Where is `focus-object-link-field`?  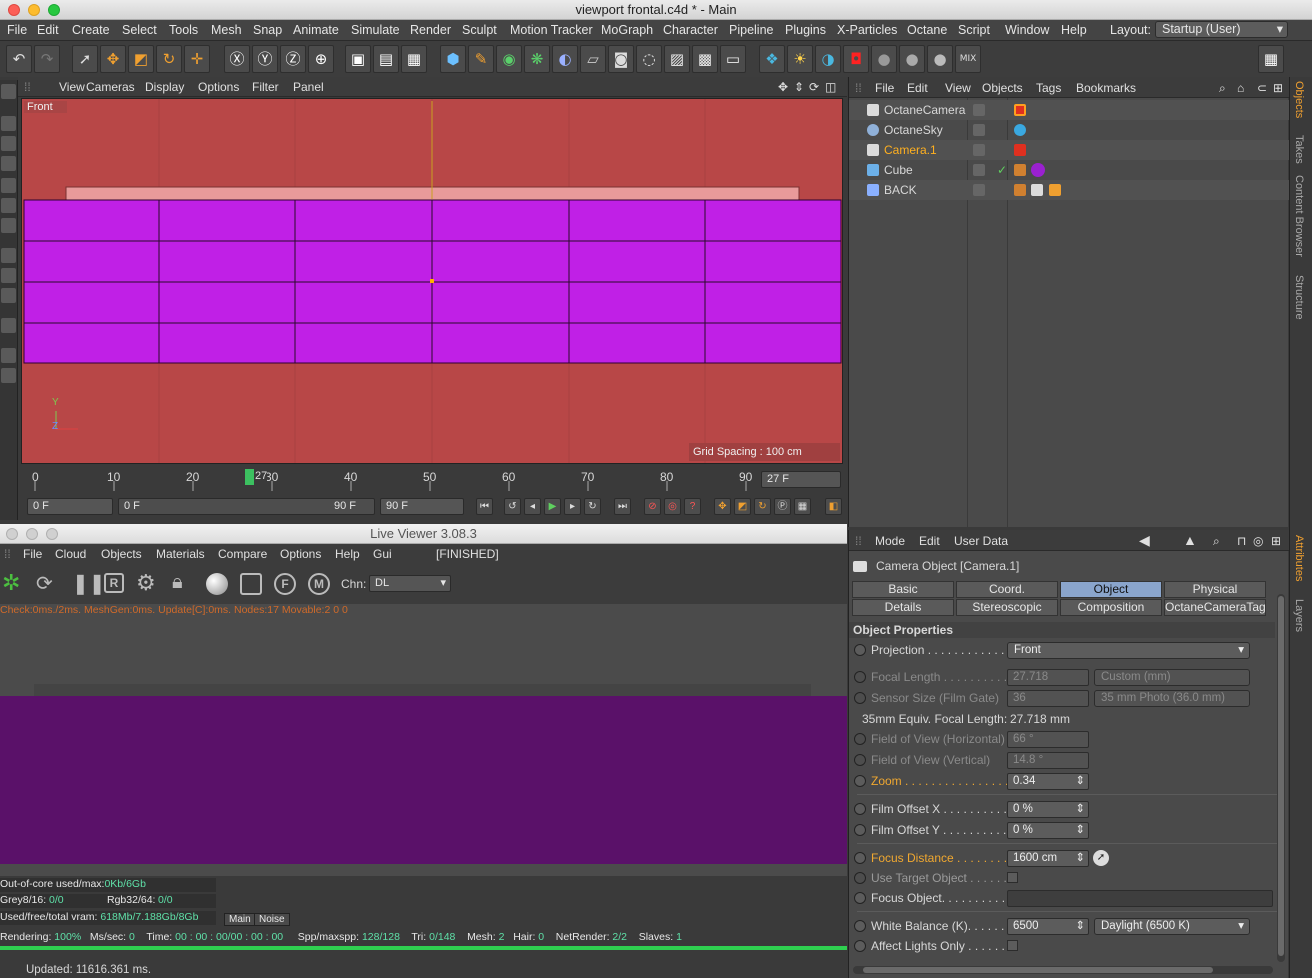
focus-object-link-field is located at coordinates (1140, 898).